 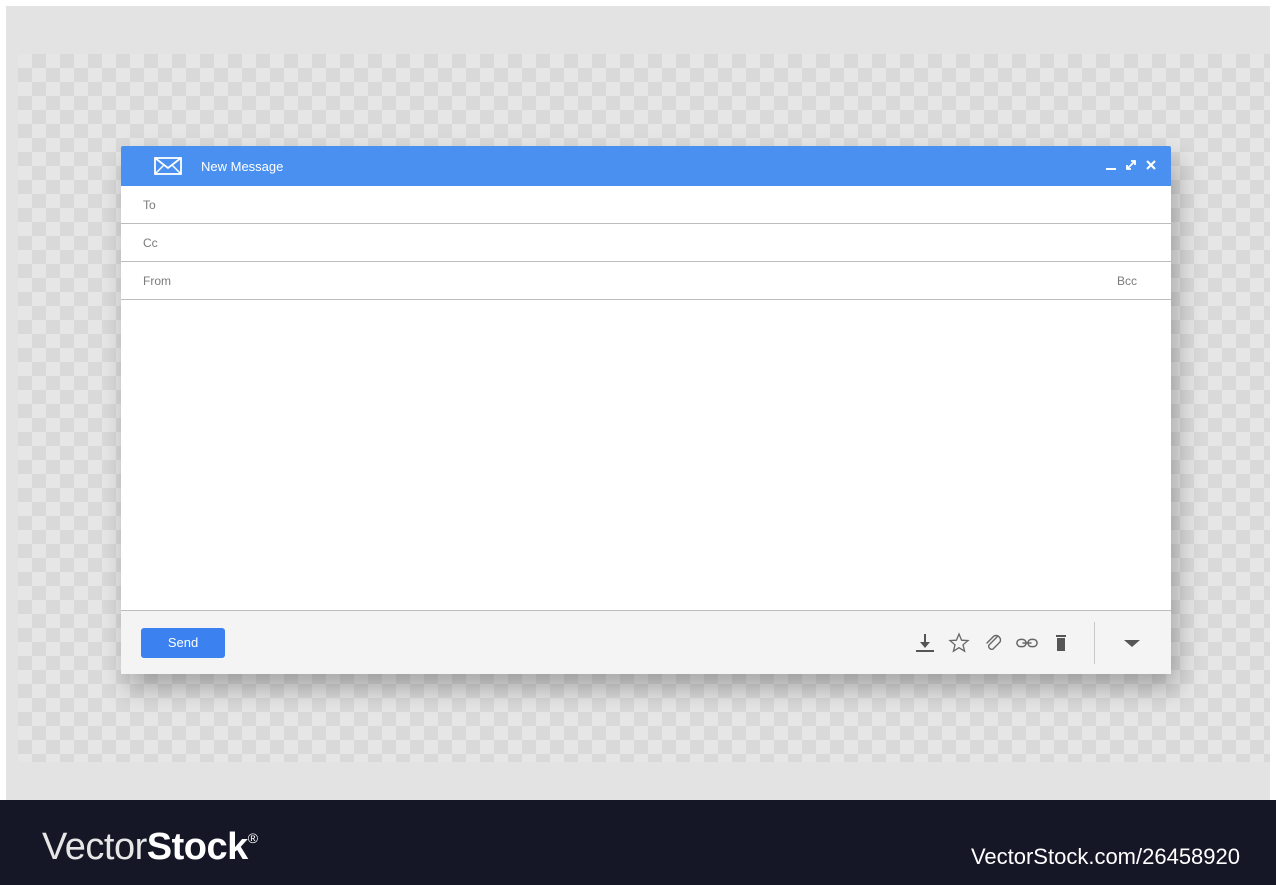 I want to click on download-icon, so click(x=925, y=643).